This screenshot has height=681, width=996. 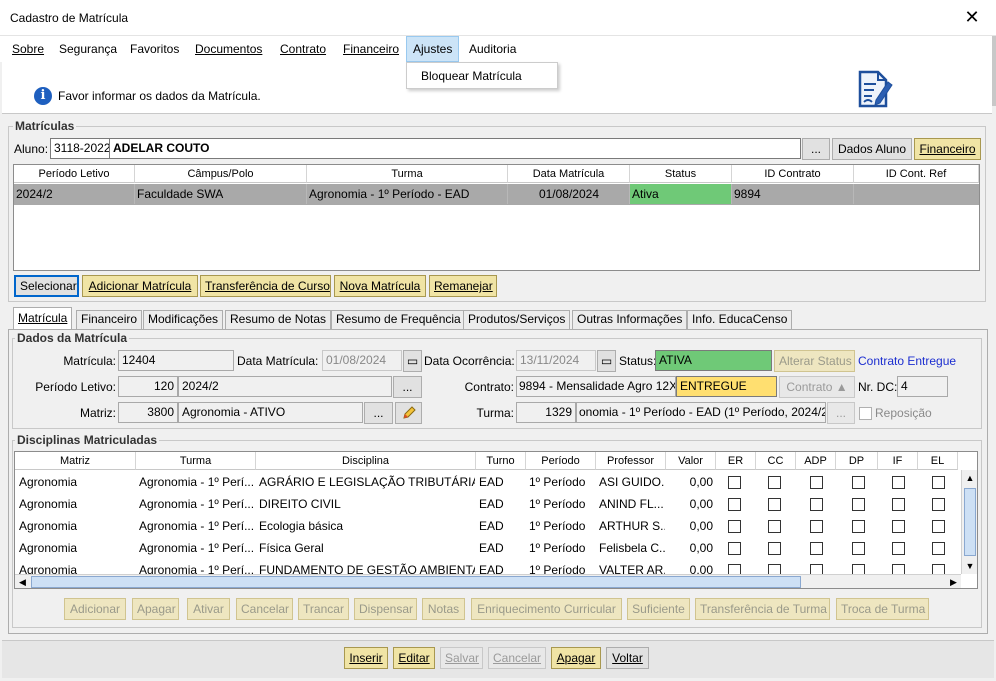 I want to click on col-valor: Valor, so click(x=691, y=461).